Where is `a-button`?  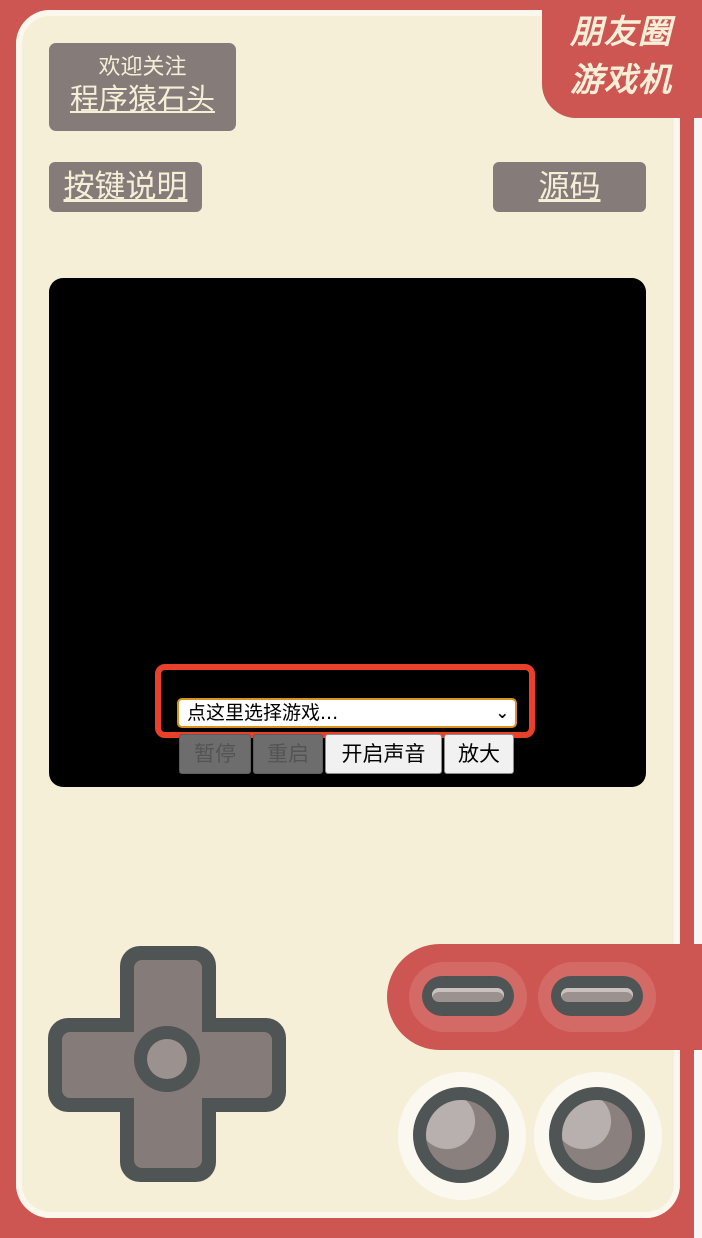 a-button is located at coordinates (597, 1135).